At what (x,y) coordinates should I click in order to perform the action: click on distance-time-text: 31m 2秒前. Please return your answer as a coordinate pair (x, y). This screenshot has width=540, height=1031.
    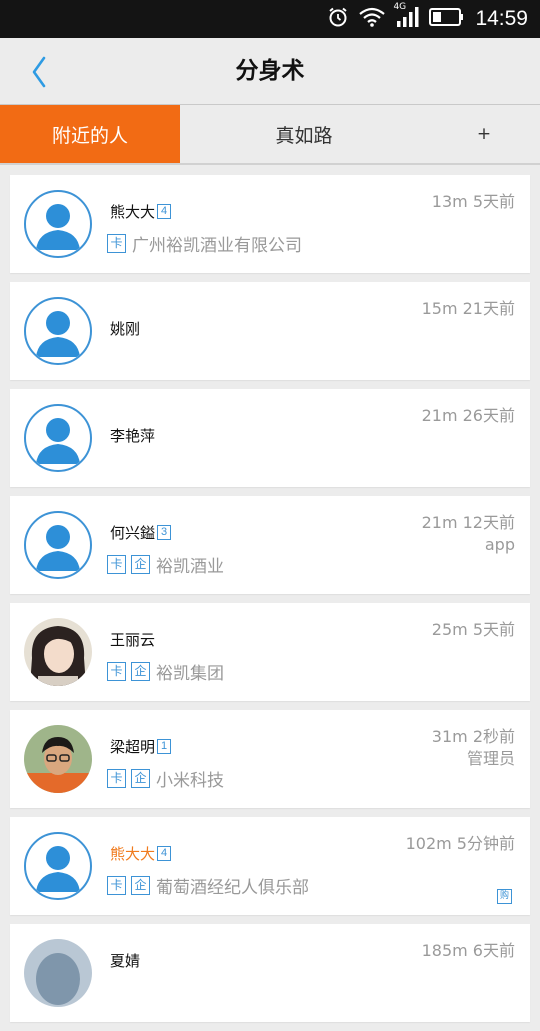
    Looking at the image, I should click on (473, 736).